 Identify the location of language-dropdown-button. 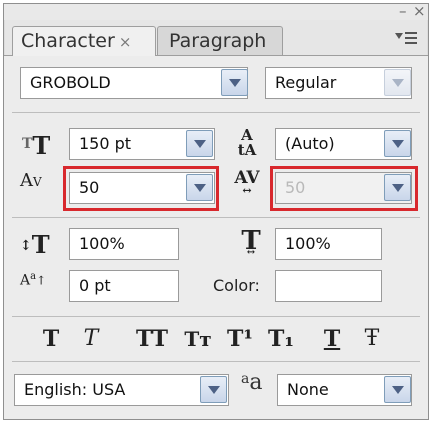
(213, 389).